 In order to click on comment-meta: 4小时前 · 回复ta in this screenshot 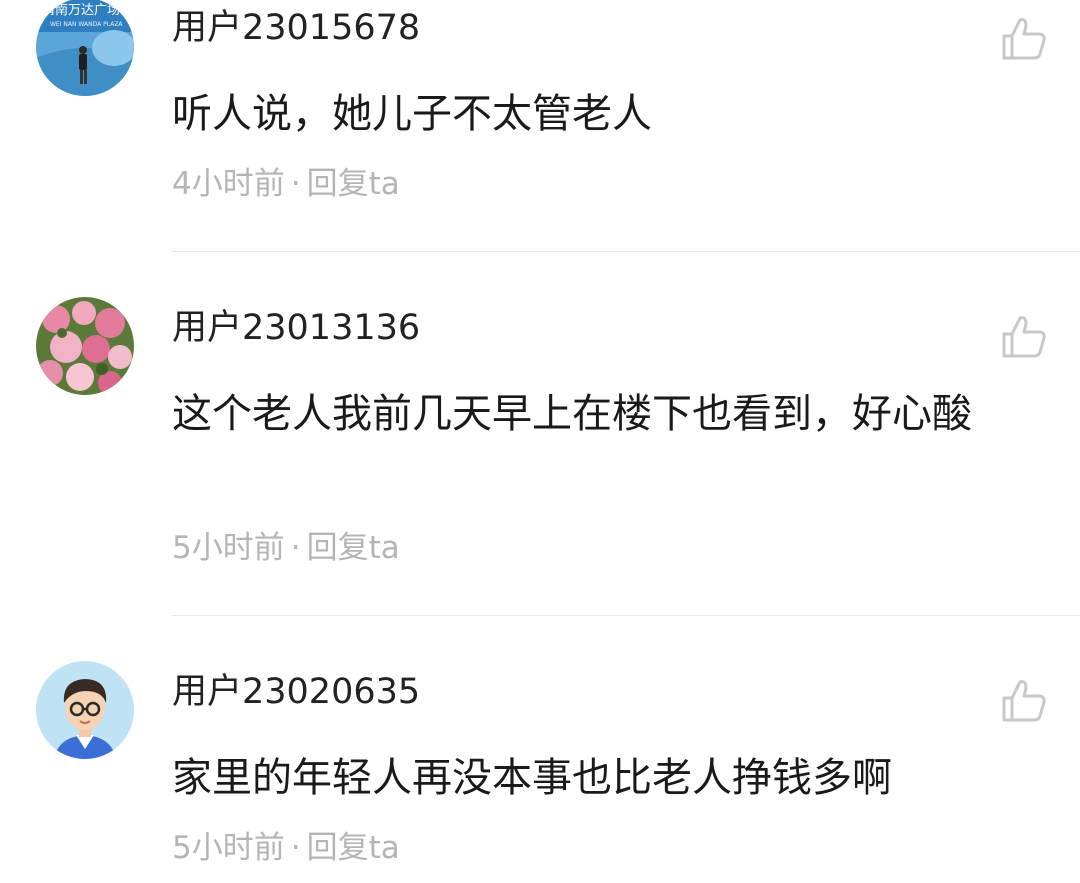, I will do `click(286, 184)`.